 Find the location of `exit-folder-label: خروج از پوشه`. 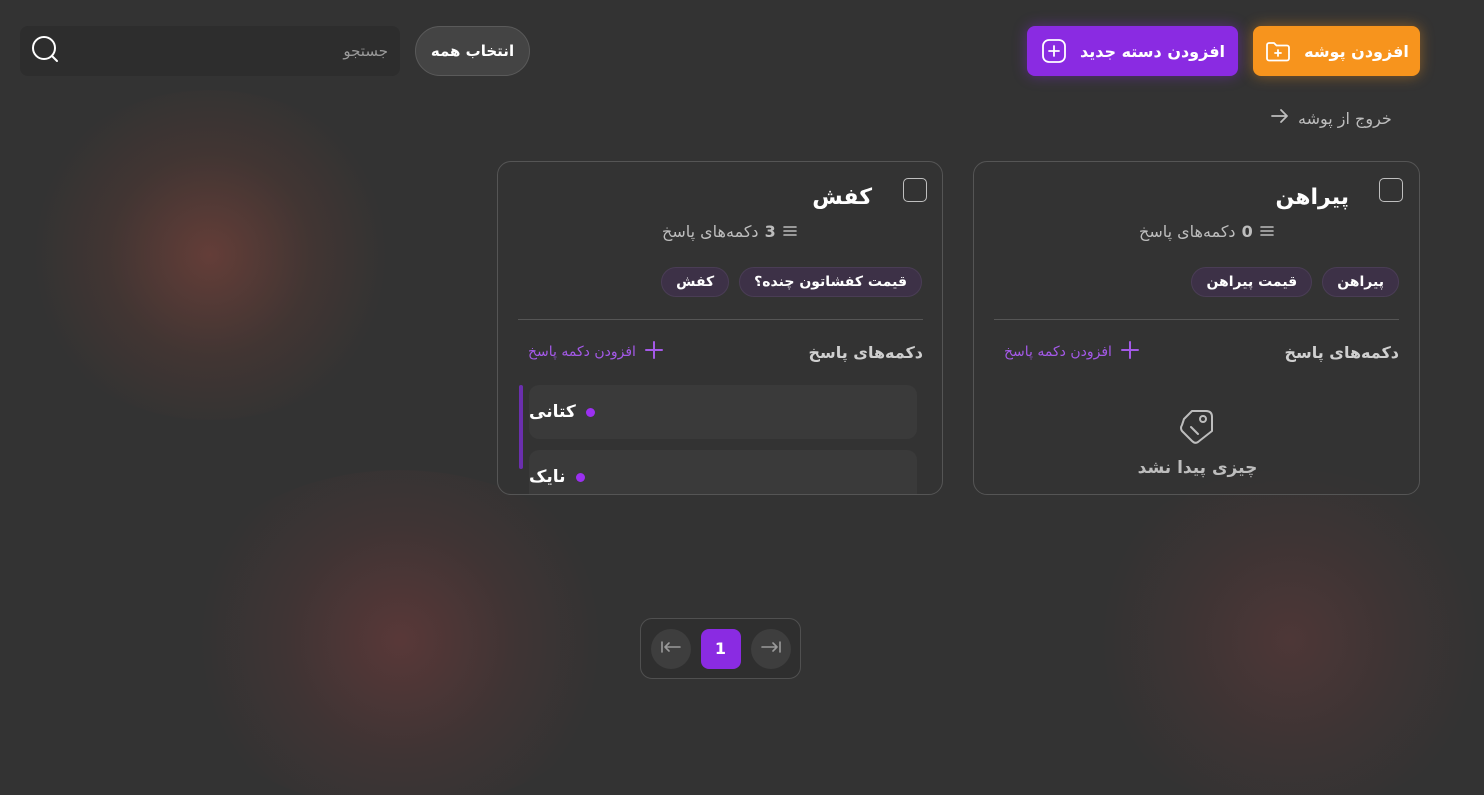

exit-folder-label: خروج از پوشه is located at coordinates (1345, 118).